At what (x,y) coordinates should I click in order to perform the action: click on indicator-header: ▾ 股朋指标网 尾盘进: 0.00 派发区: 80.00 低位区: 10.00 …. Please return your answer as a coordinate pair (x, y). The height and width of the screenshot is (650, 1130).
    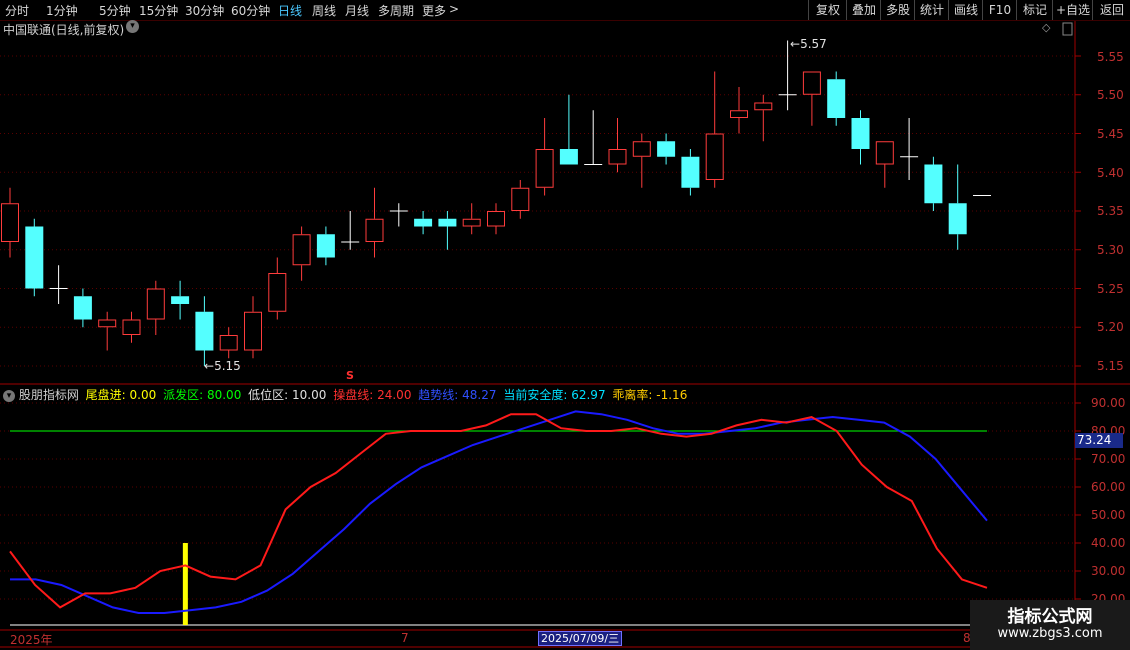
    Looking at the image, I should click on (345, 394).